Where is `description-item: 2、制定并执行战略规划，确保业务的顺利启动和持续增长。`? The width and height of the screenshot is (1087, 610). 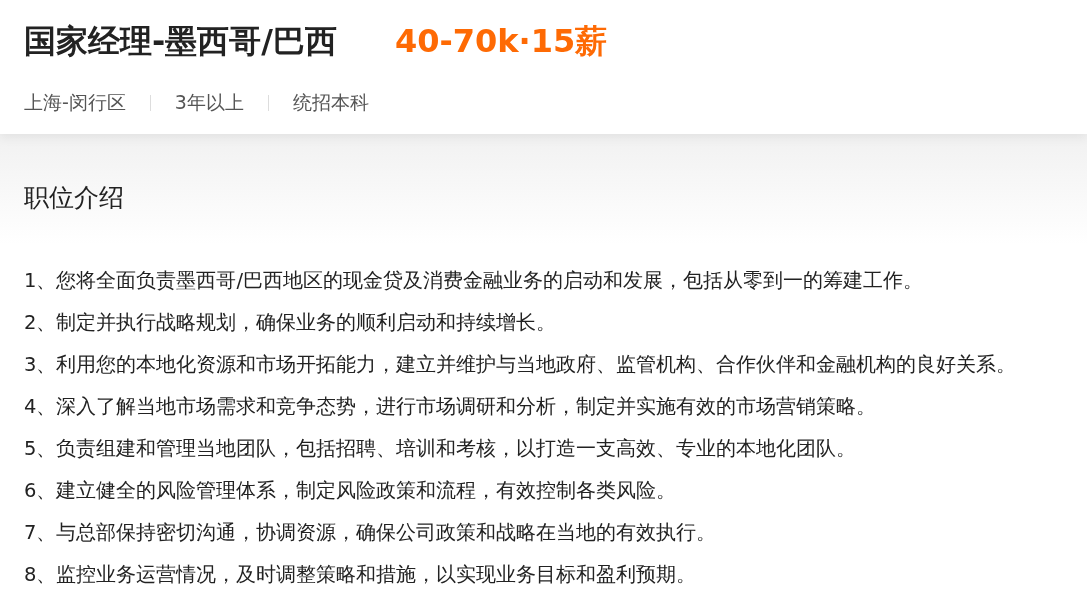 description-item: 2、制定并执行战略规划，确保业务的顺利启动和持续增长。 is located at coordinates (291, 323).